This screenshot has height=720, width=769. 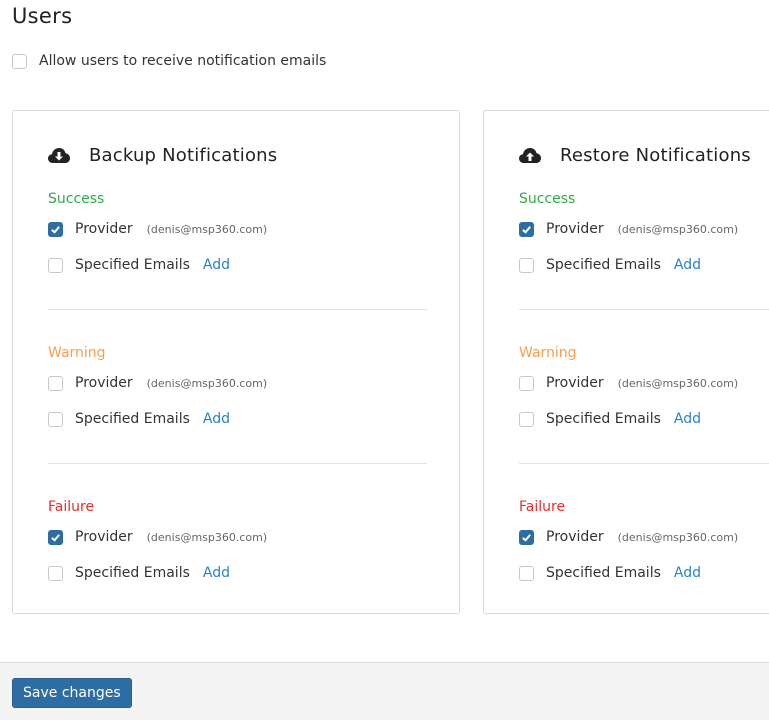 What do you see at coordinates (59, 155) in the screenshot?
I see `cloud-download-icon` at bounding box center [59, 155].